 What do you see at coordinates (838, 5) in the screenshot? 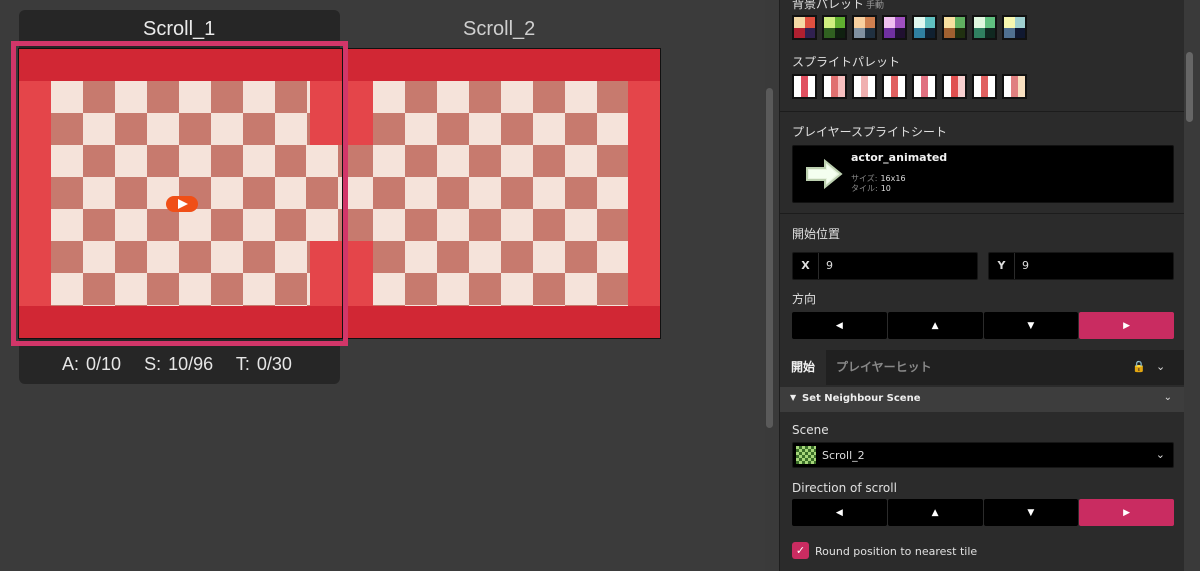
I see `bg-palette-label: 背景パレット 手動` at bounding box center [838, 5].